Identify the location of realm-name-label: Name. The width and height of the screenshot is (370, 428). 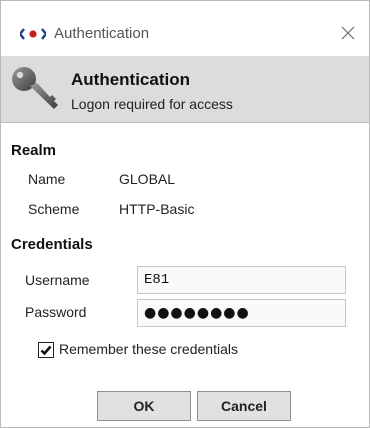
(47, 179).